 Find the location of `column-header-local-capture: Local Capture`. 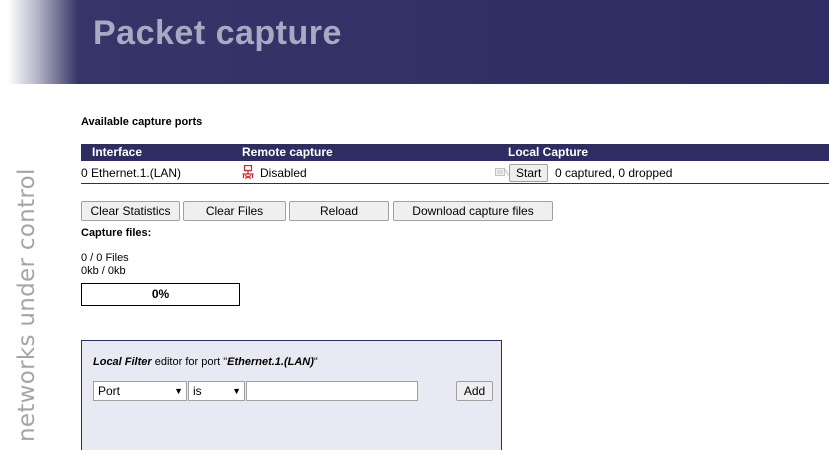

column-header-local-capture: Local Capture is located at coordinates (548, 152).